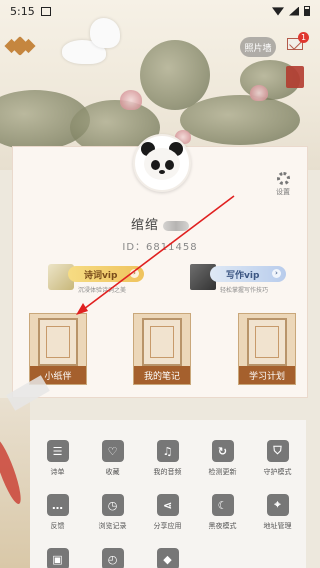  I want to click on feature-my-notes: 我的笔记, so click(162, 349).